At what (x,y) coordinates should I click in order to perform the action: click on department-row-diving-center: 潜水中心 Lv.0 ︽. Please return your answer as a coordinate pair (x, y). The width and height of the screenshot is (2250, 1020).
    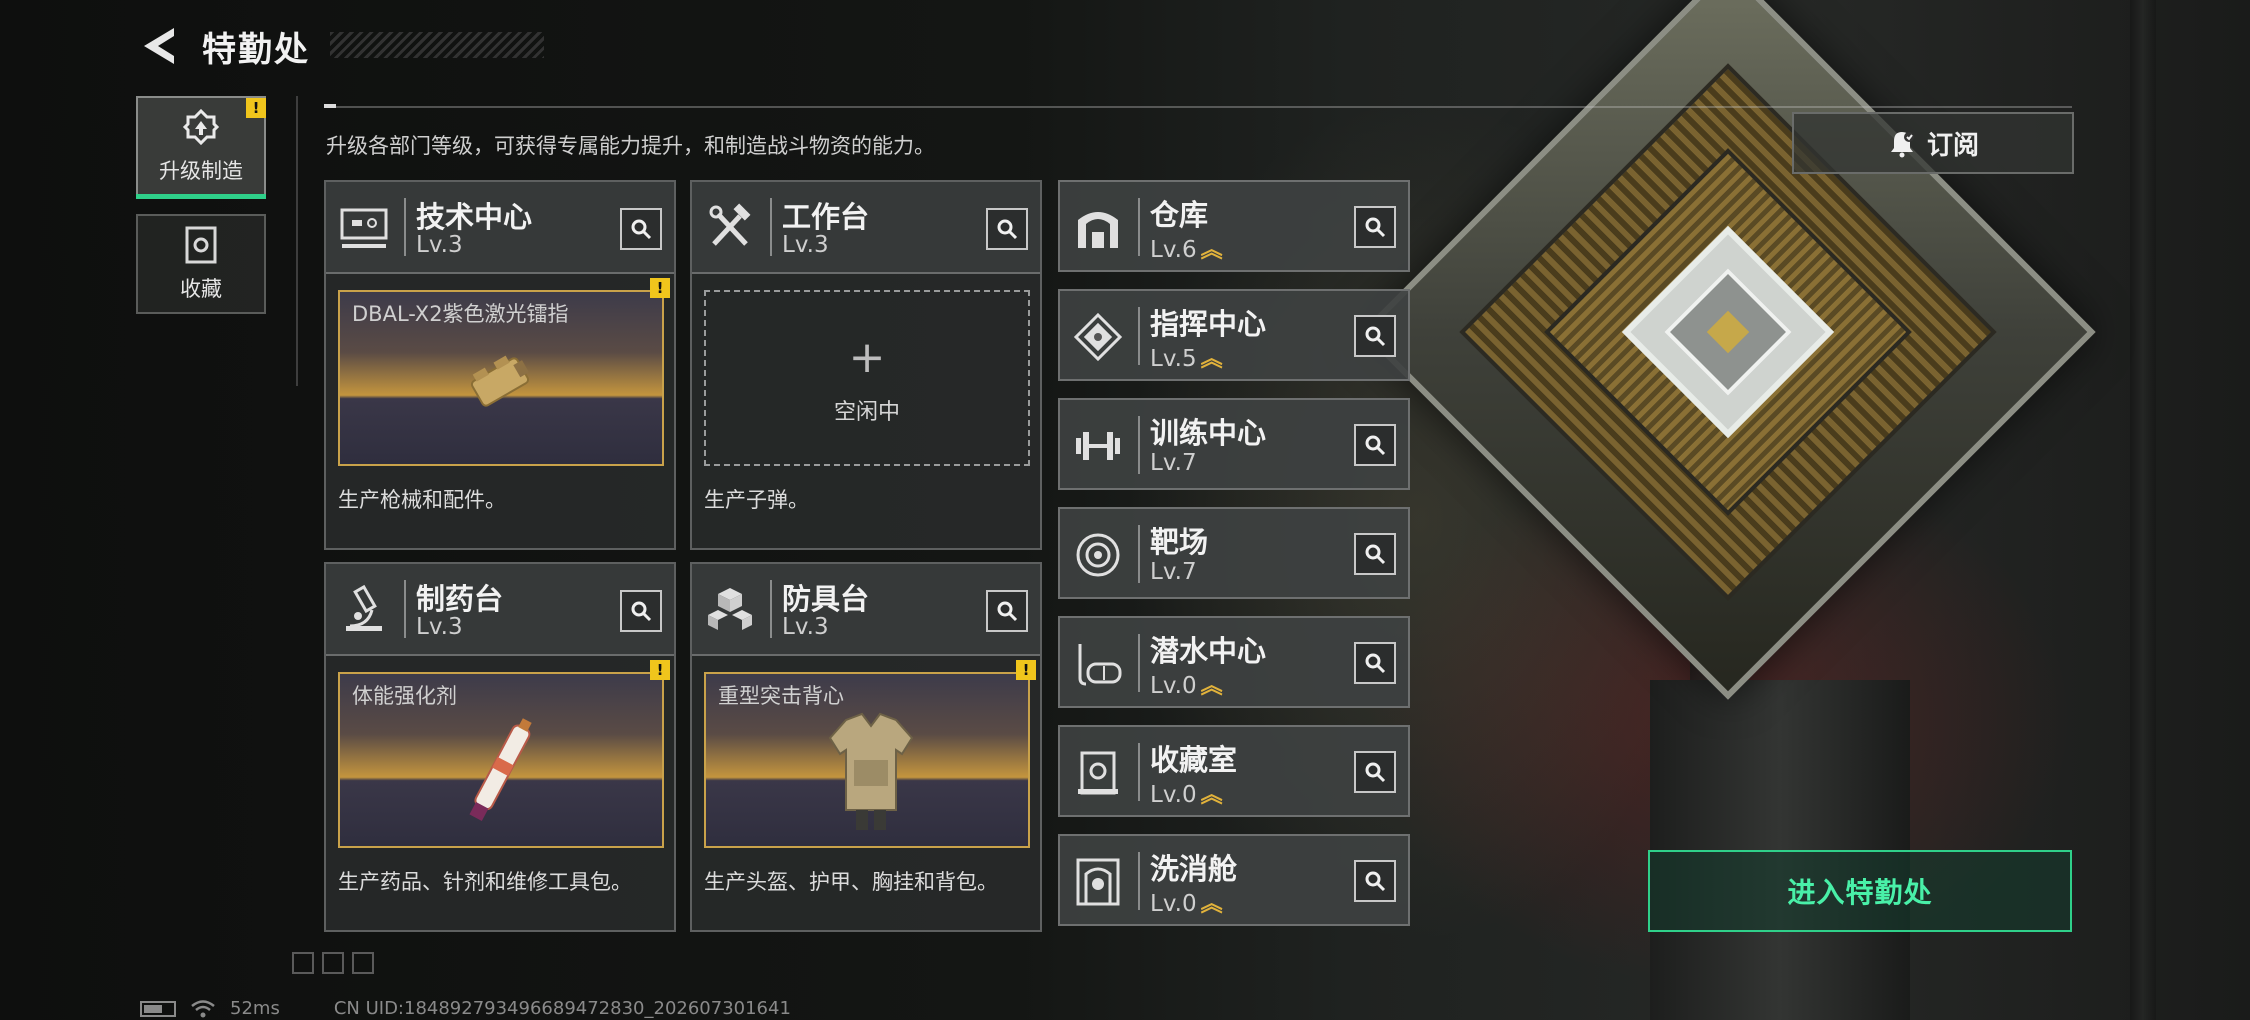
    Looking at the image, I should click on (1234, 662).